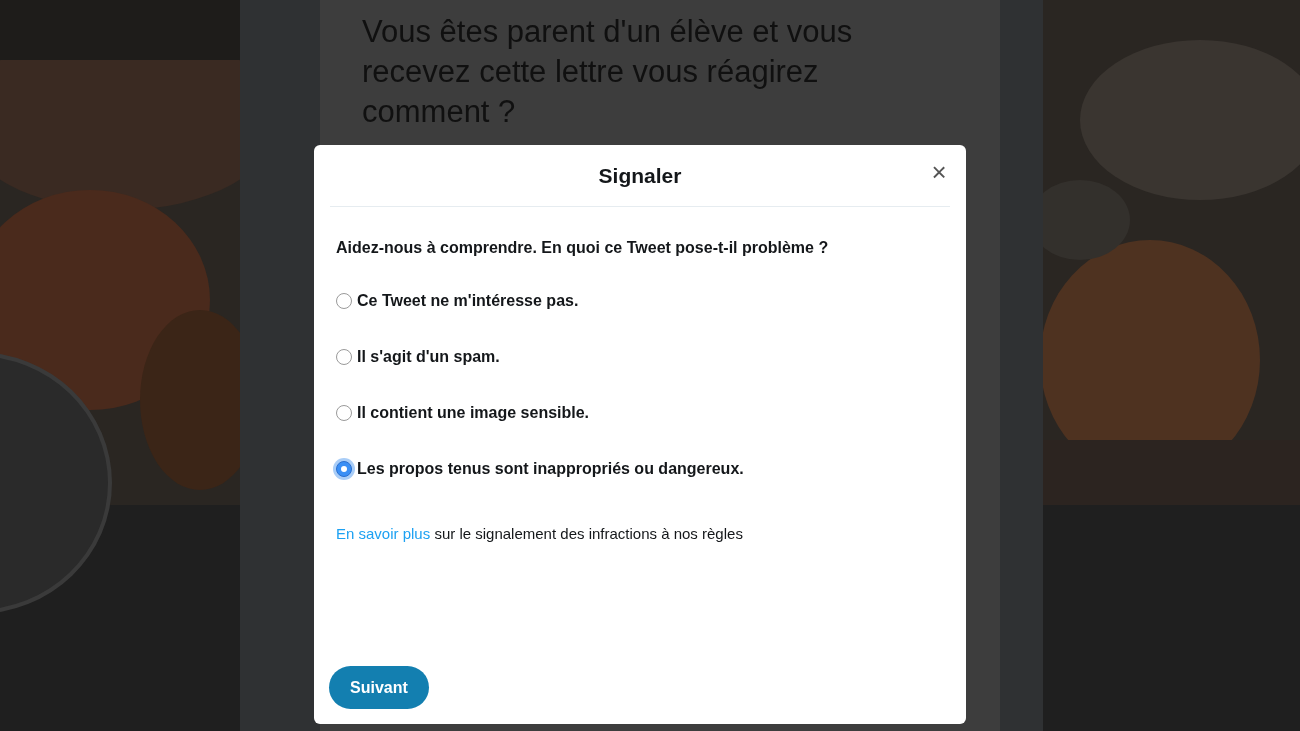  What do you see at coordinates (473, 413) in the screenshot?
I see `option-label: Il contient une image sensible.` at bounding box center [473, 413].